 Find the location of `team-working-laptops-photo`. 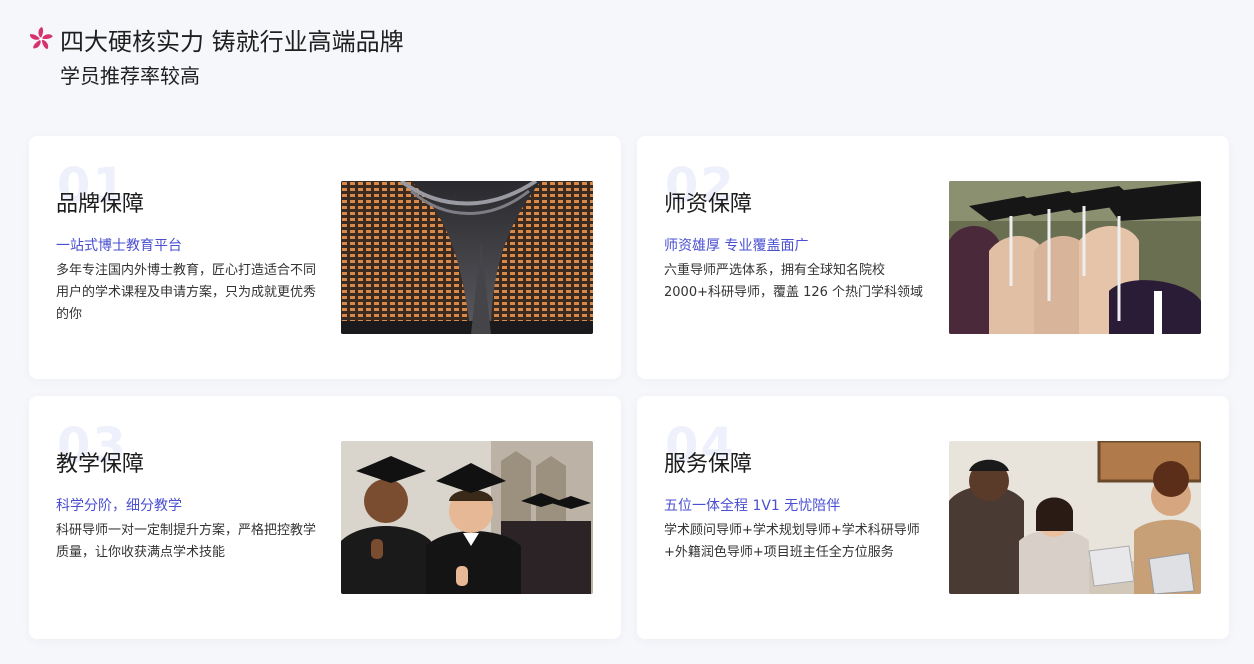

team-working-laptops-photo is located at coordinates (1075, 517).